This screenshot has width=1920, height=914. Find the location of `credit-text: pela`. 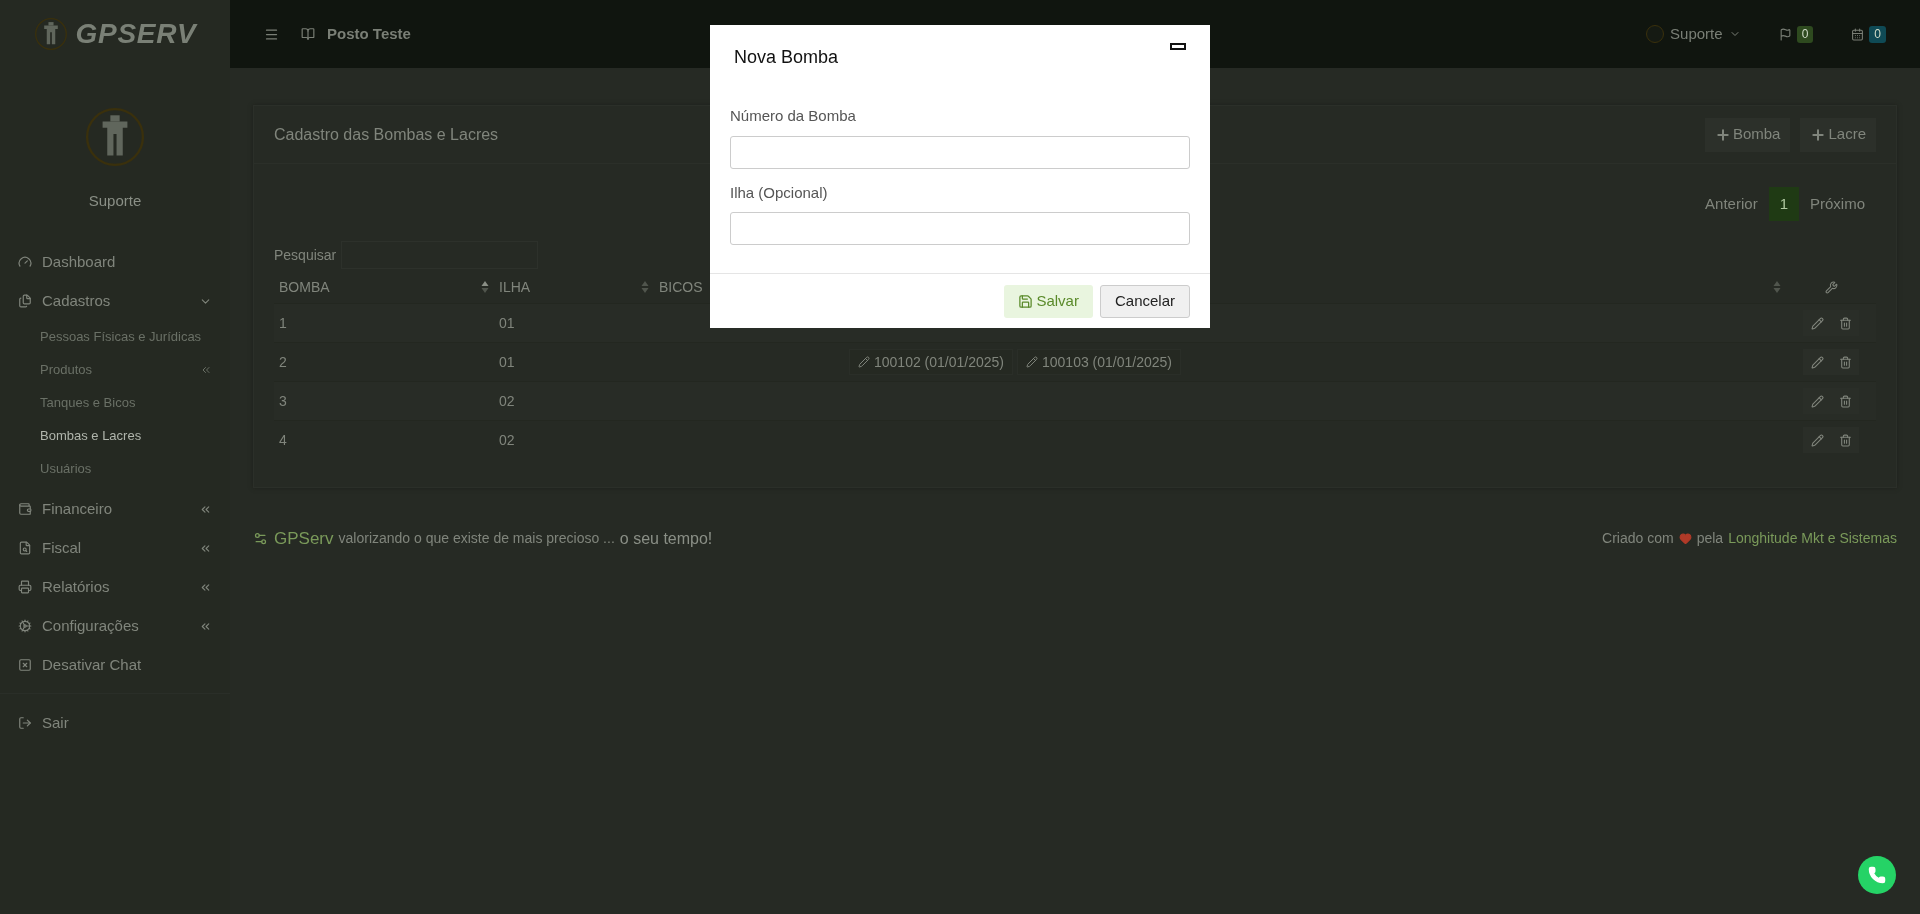

credit-text: pela is located at coordinates (1710, 539).